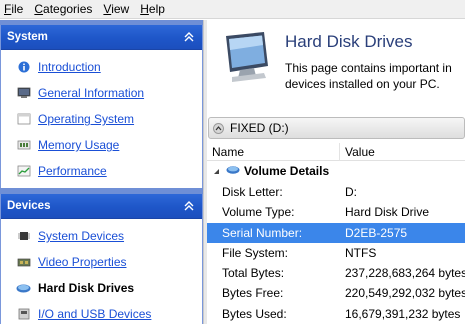  I want to click on row-key: File System:, so click(255, 252).